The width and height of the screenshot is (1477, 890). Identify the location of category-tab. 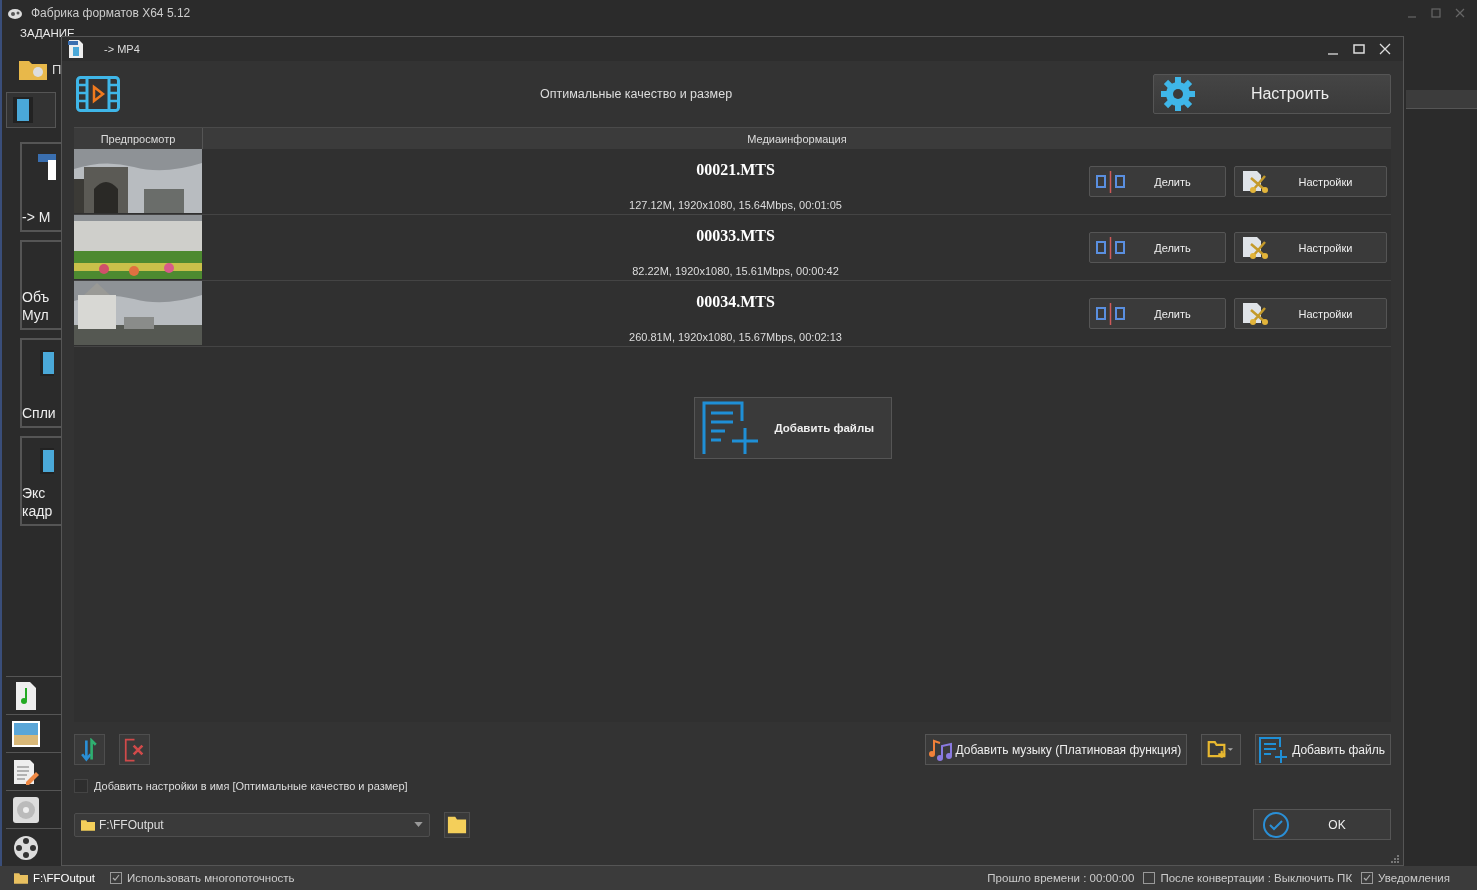
(31, 110).